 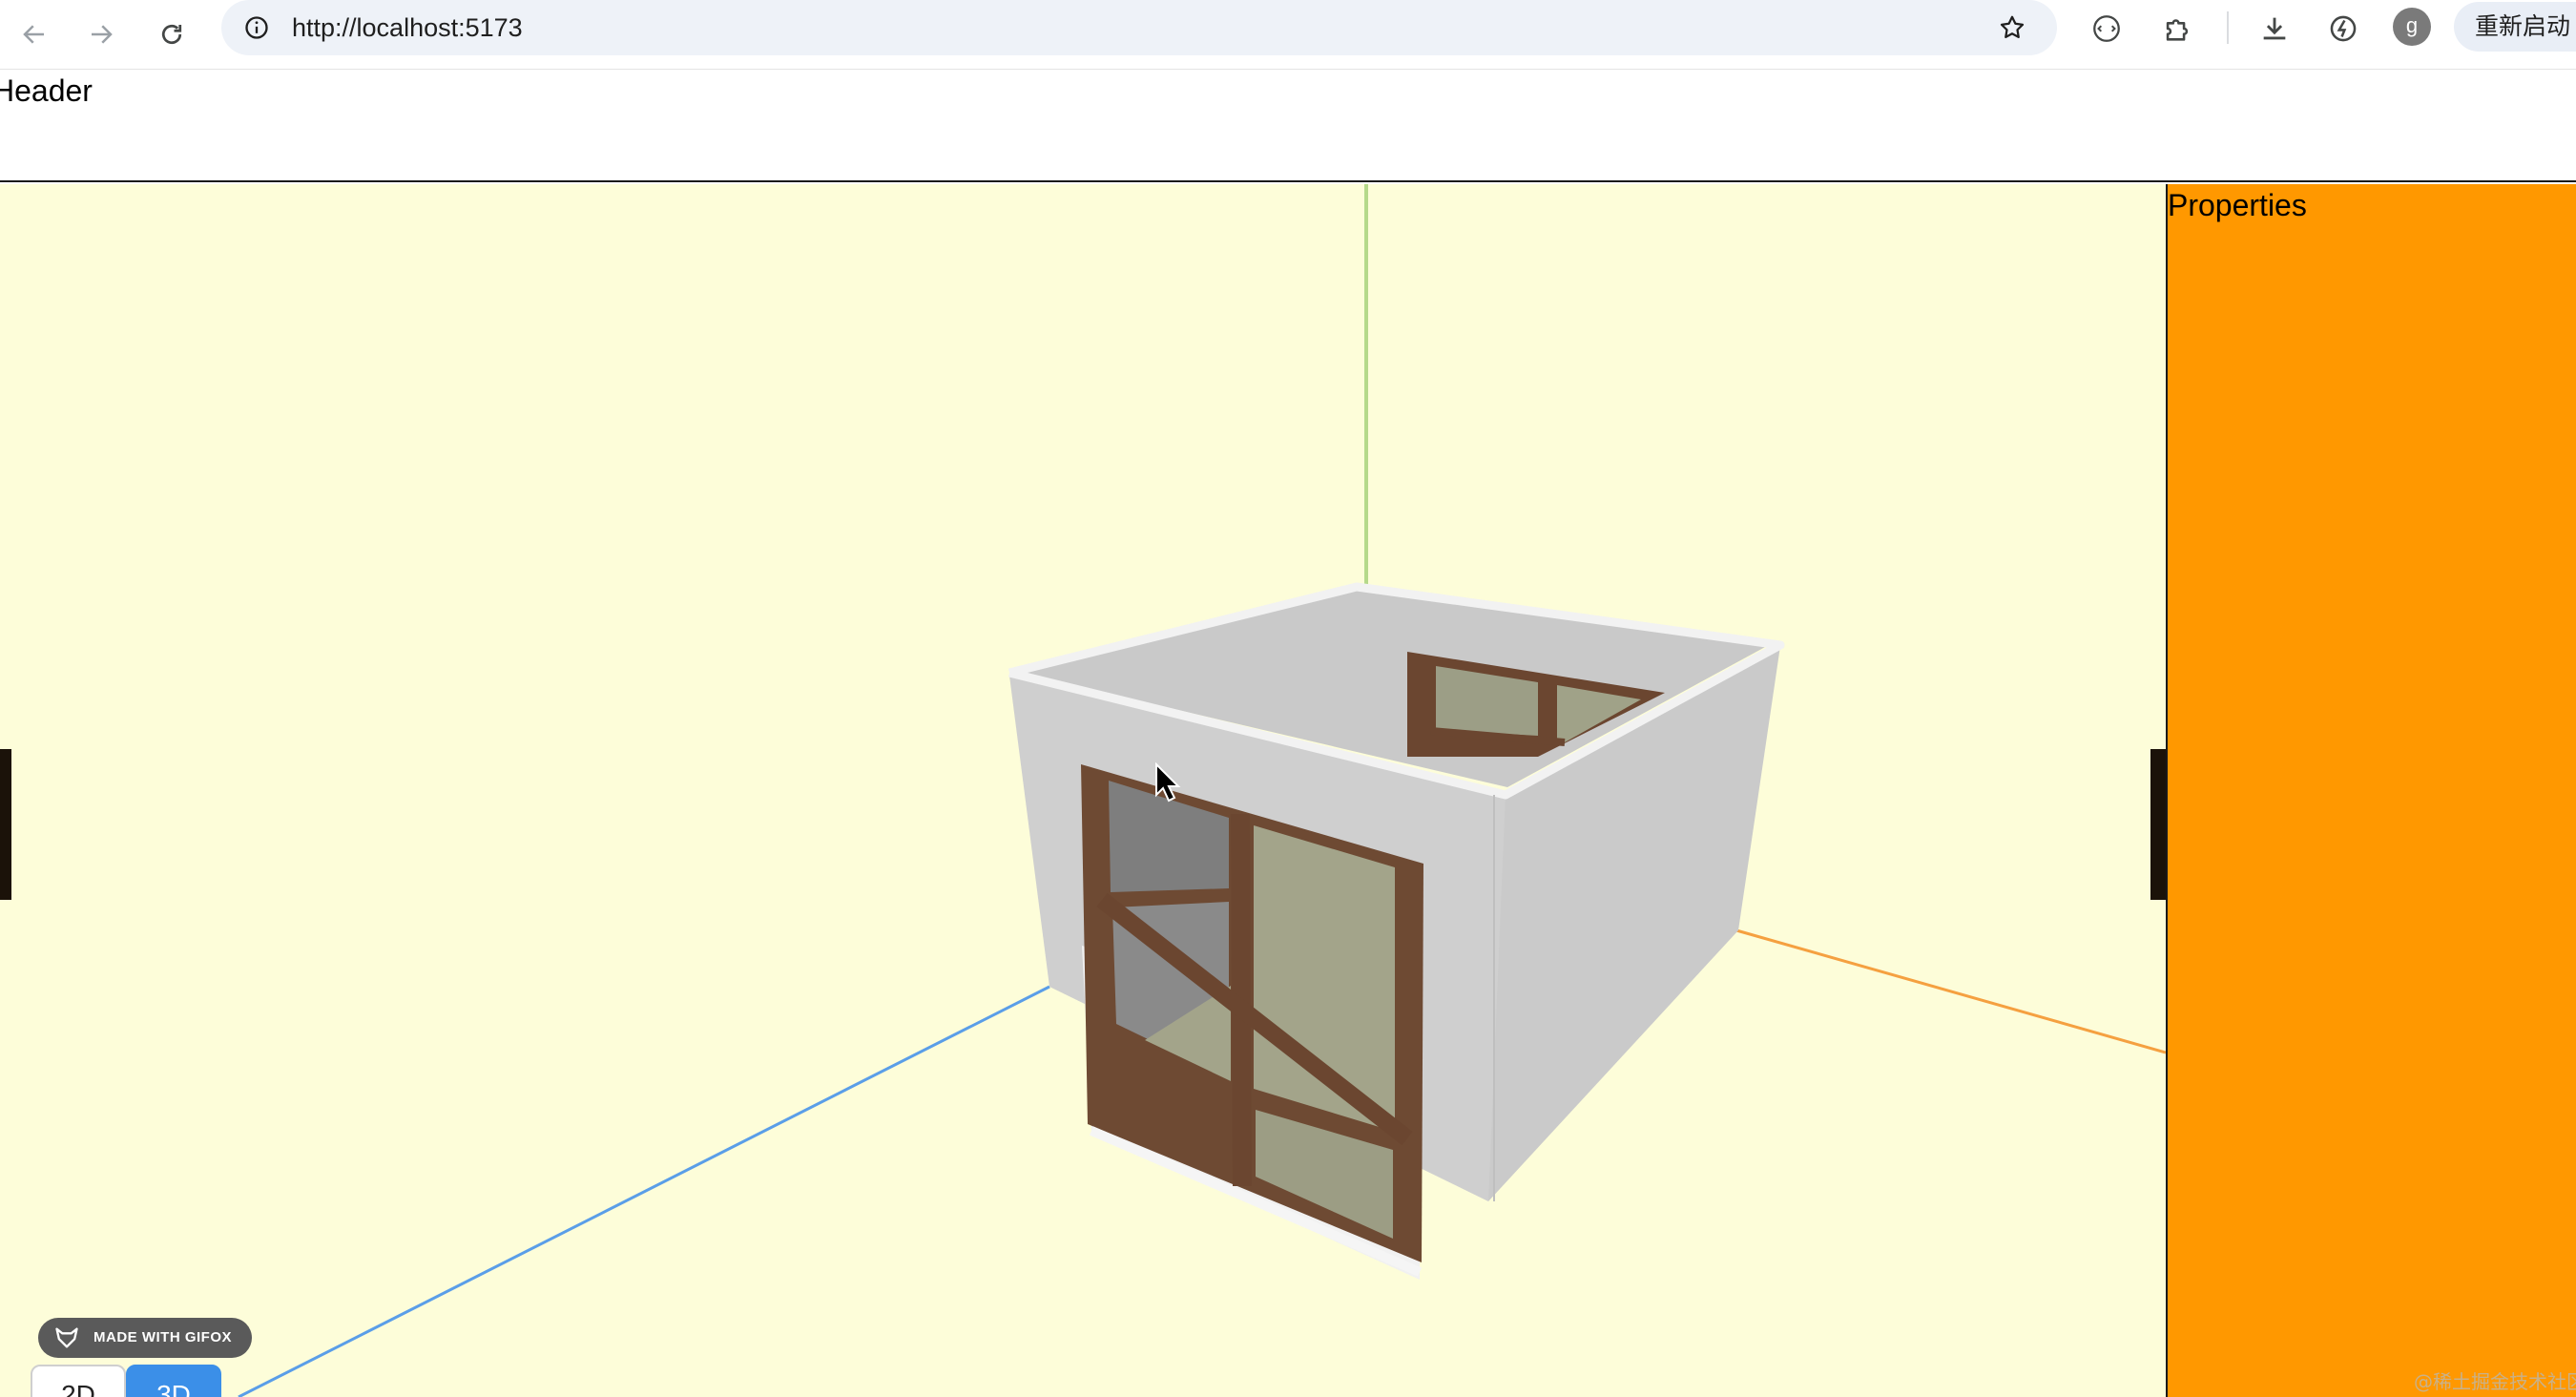 What do you see at coordinates (2177, 29) in the screenshot?
I see `puzzle-icon` at bounding box center [2177, 29].